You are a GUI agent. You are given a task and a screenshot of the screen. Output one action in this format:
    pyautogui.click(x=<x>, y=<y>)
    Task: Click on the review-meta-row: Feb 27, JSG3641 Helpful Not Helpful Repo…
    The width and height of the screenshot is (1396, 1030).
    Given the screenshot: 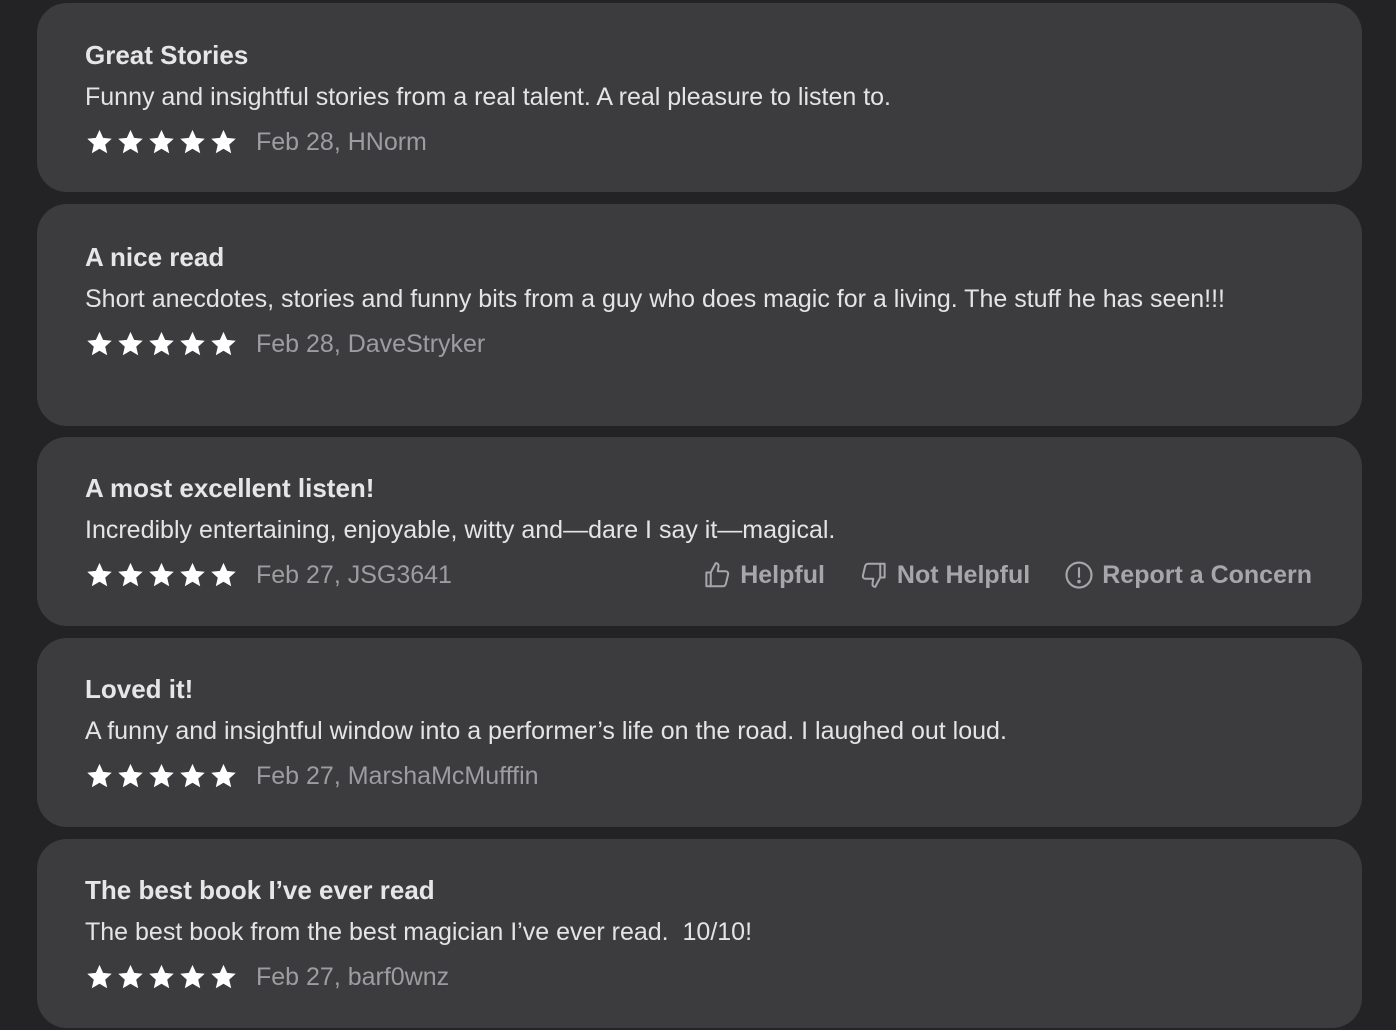 What is the action you would take?
    pyautogui.click(x=698, y=575)
    